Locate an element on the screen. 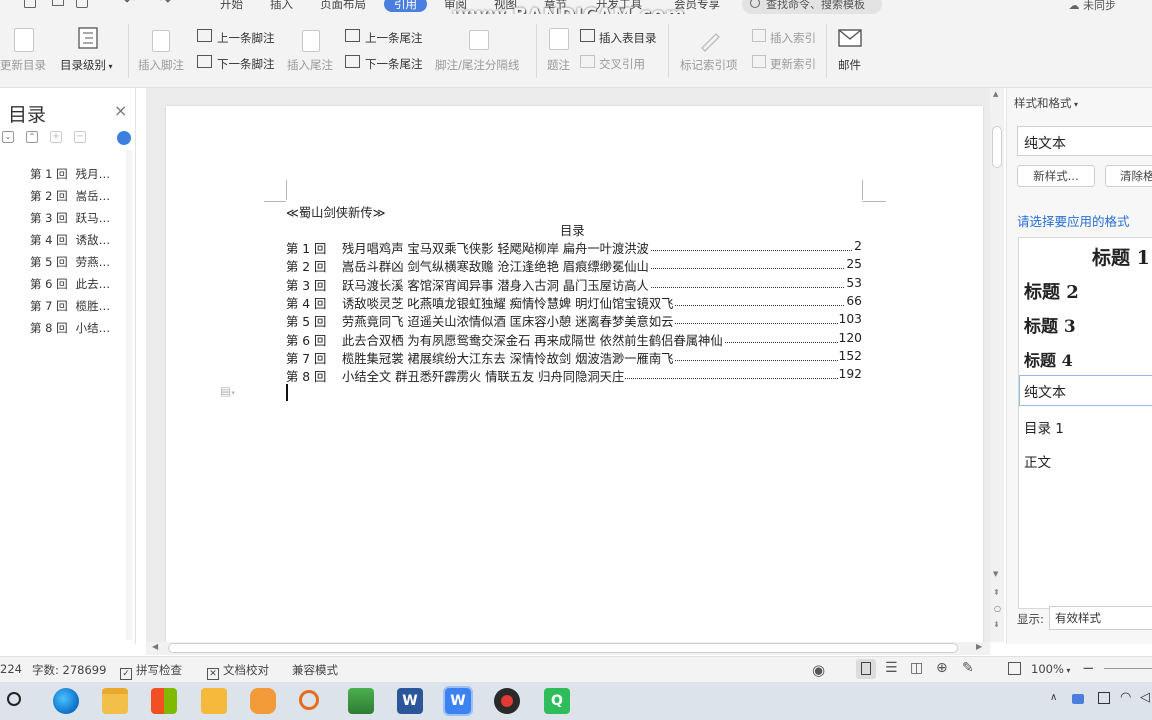 This screenshot has height=720, width=1152. nav-scrollbar is located at coordinates (129, 395).